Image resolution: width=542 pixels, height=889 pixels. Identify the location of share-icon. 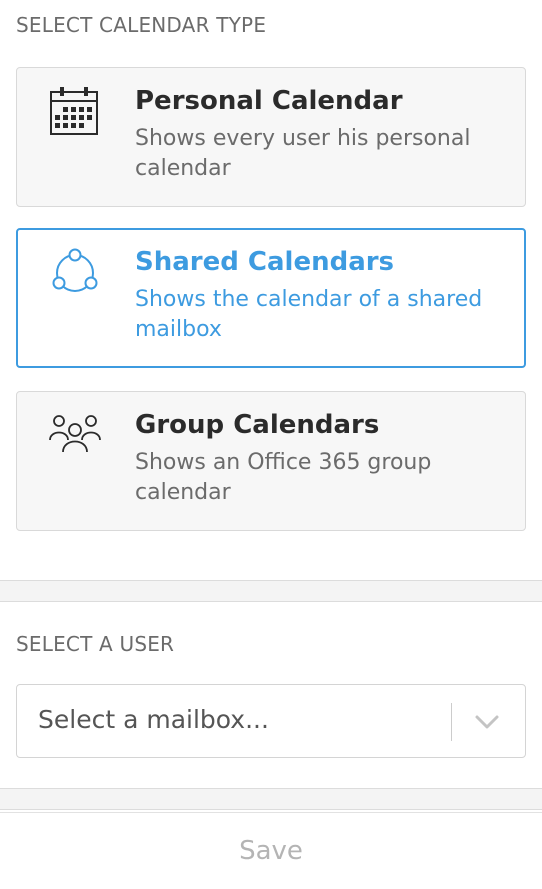
(75, 273).